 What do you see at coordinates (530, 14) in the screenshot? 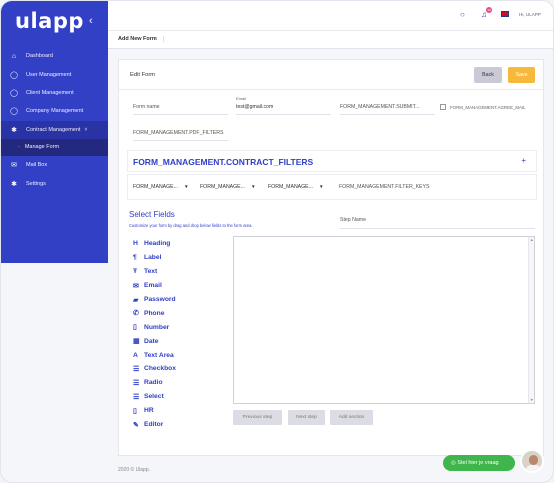
I see `user-greeting: Hi, ULAPP` at bounding box center [530, 14].